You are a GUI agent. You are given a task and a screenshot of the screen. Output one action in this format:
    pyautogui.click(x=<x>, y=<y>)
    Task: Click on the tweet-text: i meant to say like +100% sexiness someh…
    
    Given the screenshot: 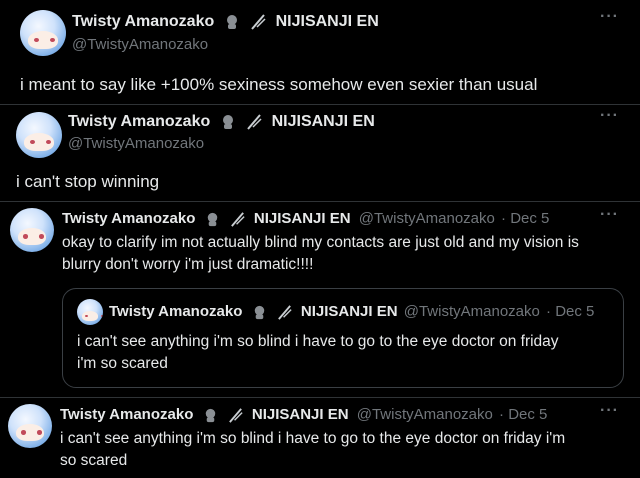 What is the action you would take?
    pyautogui.click(x=279, y=84)
    